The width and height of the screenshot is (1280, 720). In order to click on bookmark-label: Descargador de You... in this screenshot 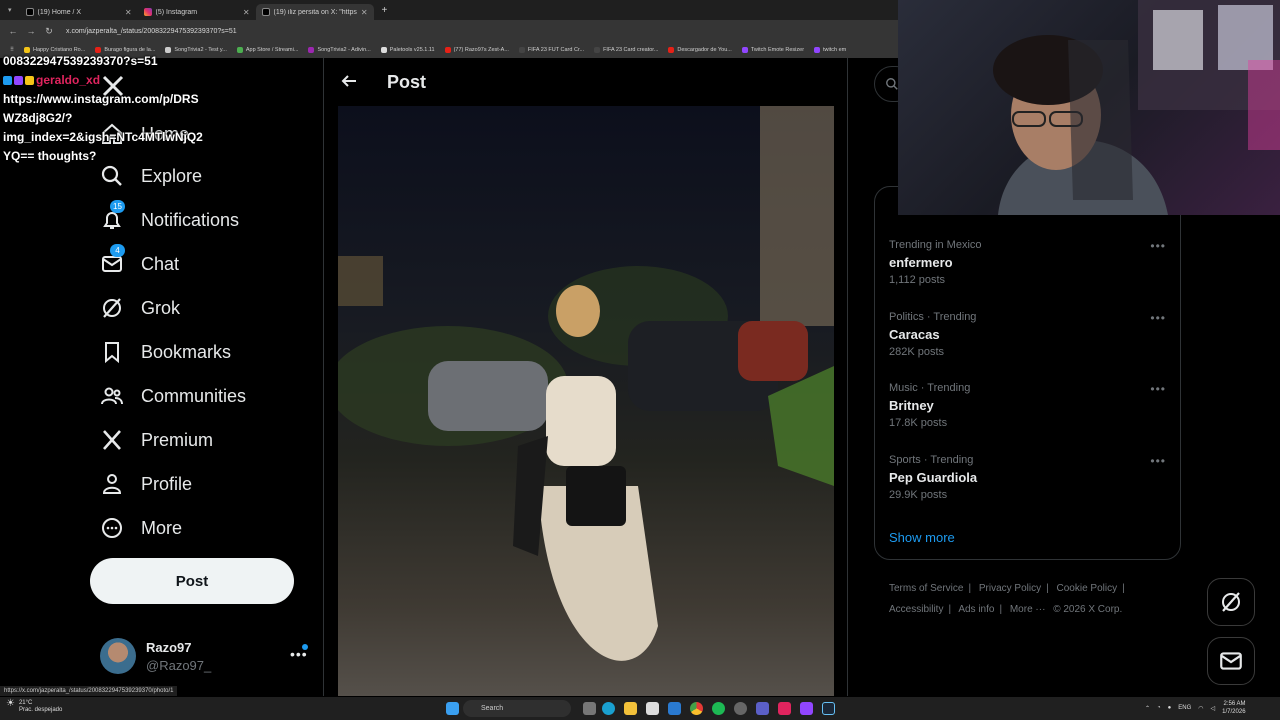, I will do `click(704, 50)`.